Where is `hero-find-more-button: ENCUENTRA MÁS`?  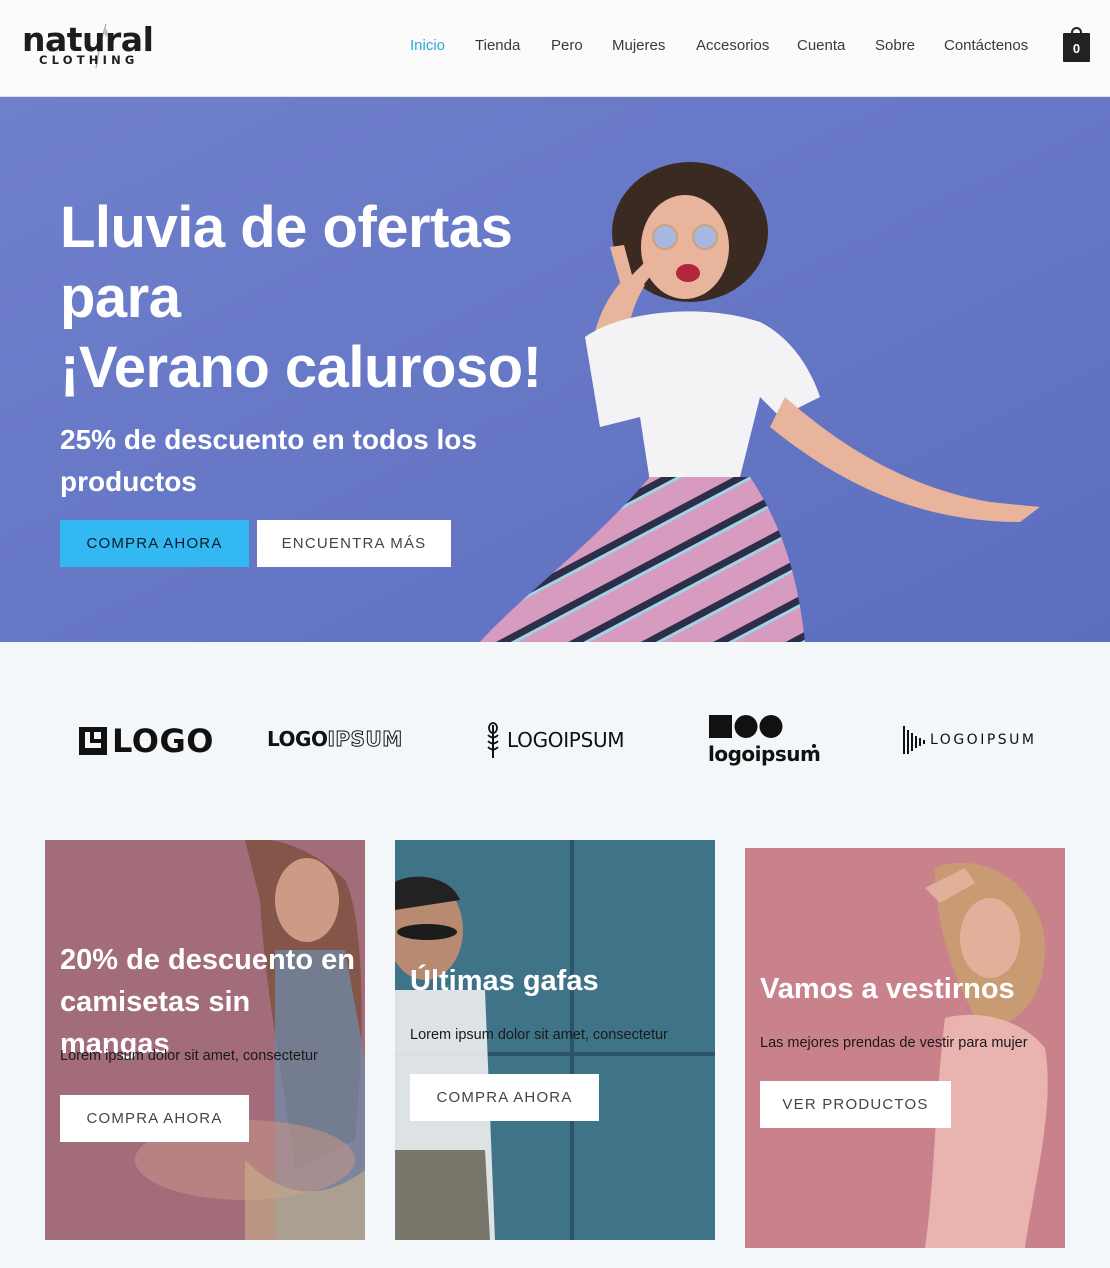 hero-find-more-button: ENCUENTRA MÁS is located at coordinates (354, 543).